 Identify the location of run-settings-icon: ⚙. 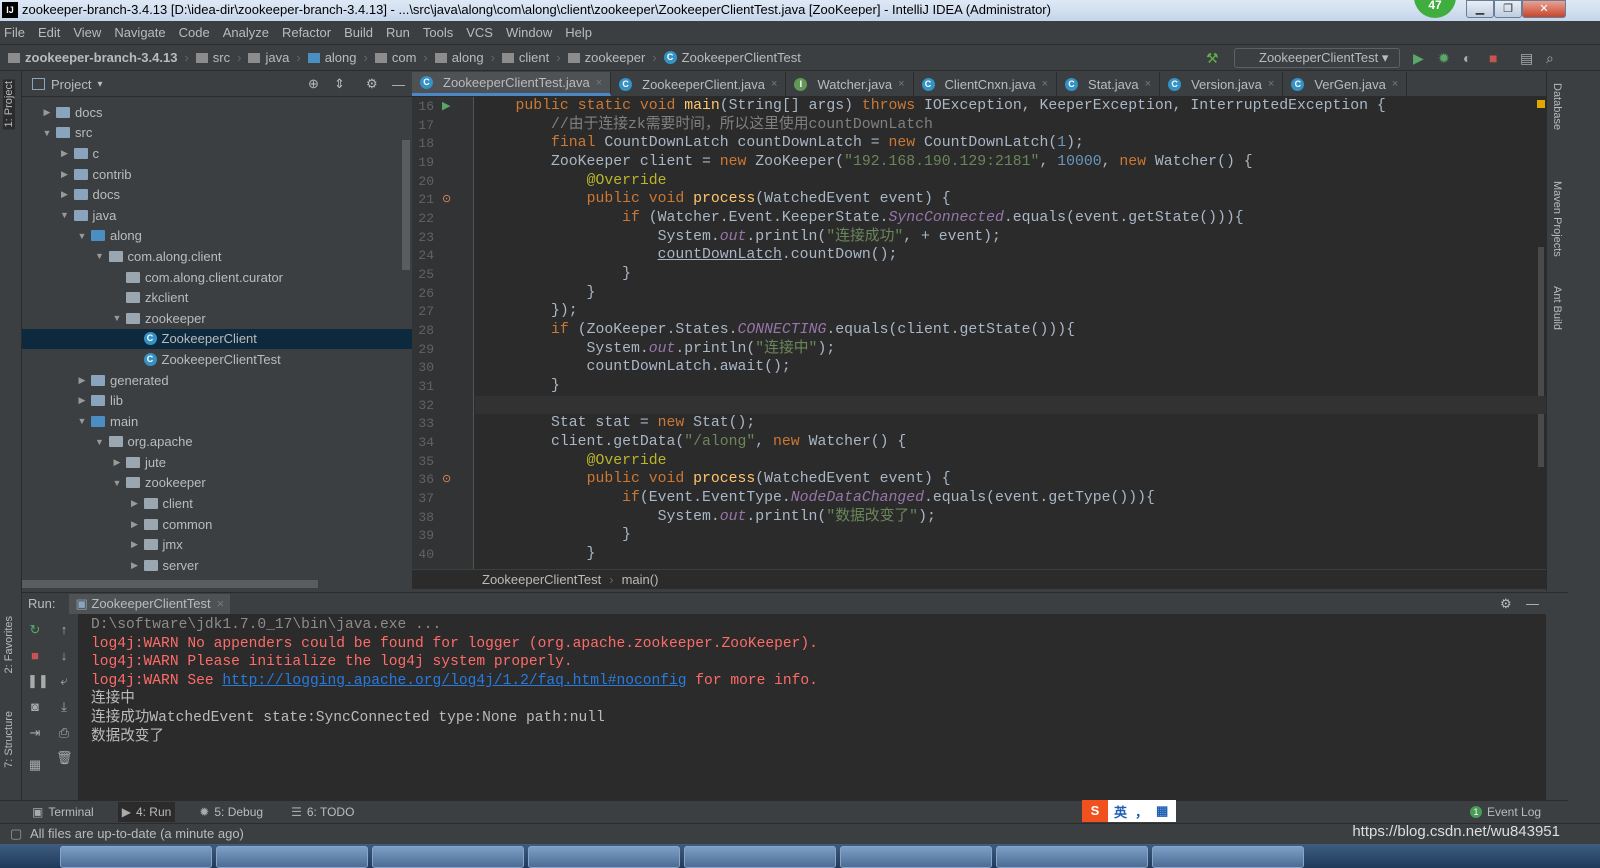
(1506, 604).